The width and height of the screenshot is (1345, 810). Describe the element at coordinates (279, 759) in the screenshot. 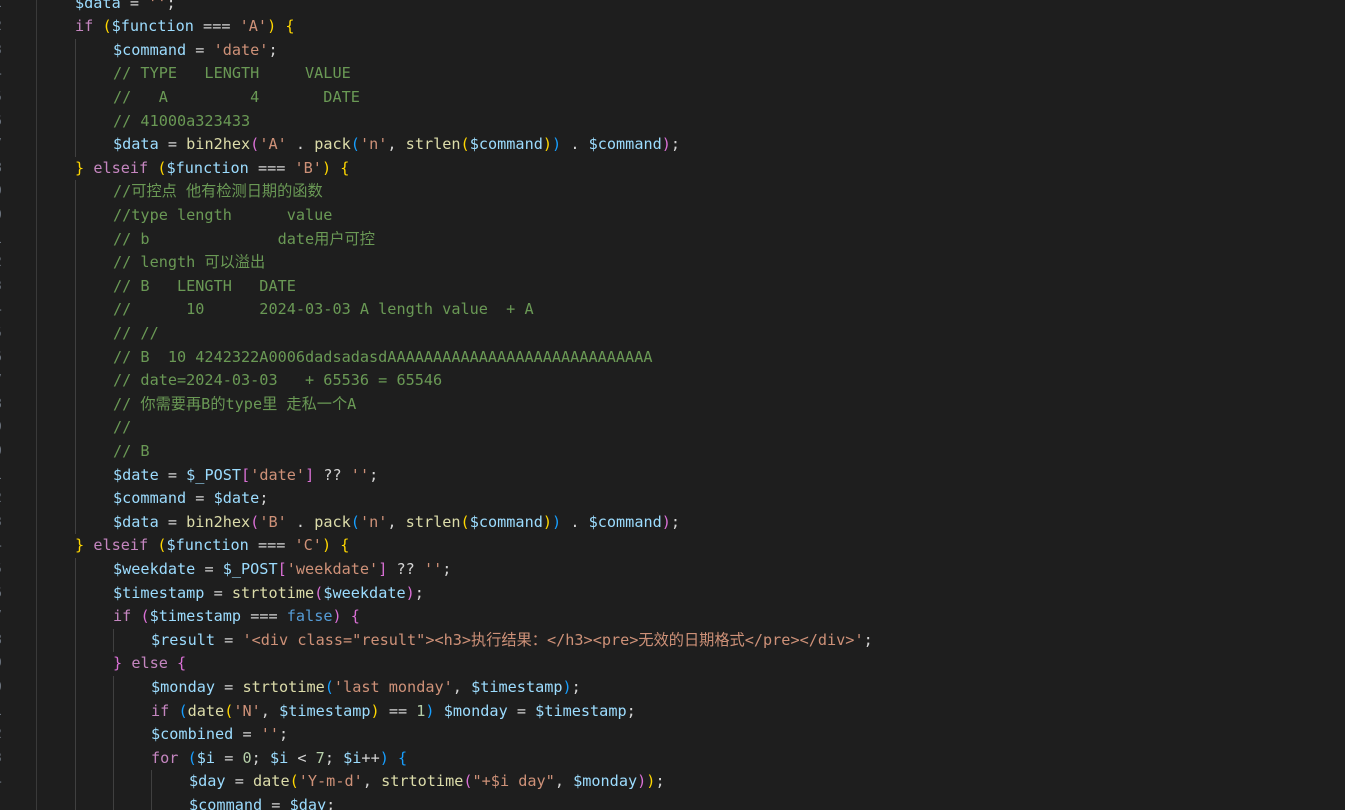

I see `code-line: for ($i = 0; $i < 7; $i++) {` at that location.